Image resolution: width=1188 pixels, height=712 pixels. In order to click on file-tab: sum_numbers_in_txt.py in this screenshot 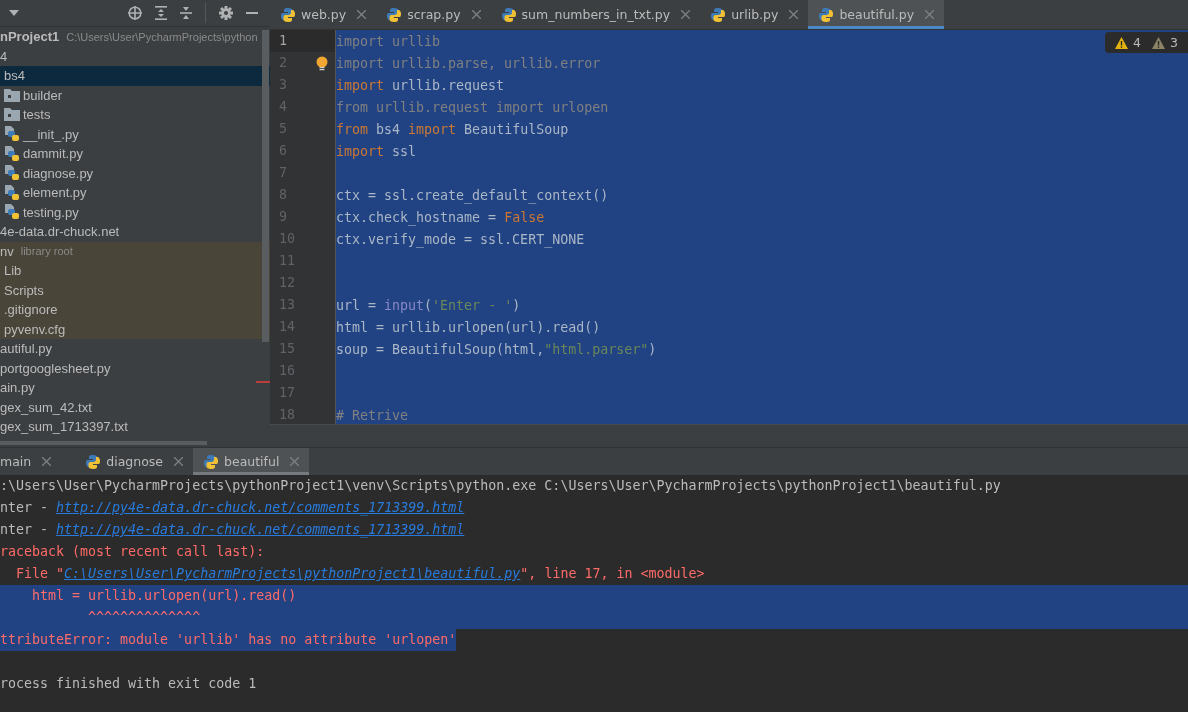, I will do `click(595, 14)`.